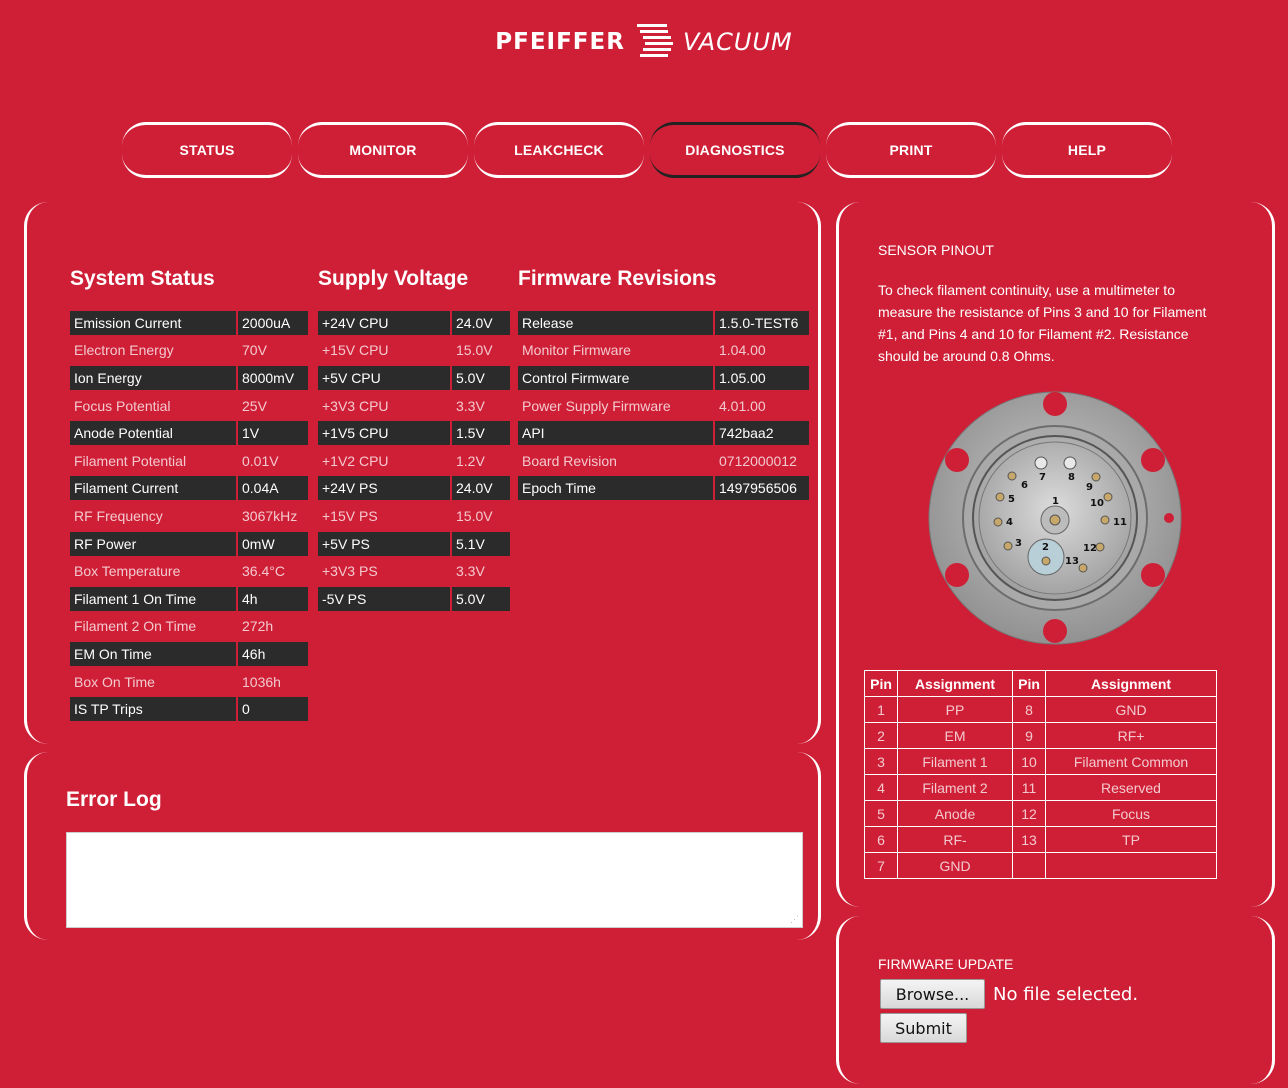 This screenshot has height=1088, width=1288. What do you see at coordinates (414, 516) in the screenshot?
I see `status-row: +15V PS 15.0V` at bounding box center [414, 516].